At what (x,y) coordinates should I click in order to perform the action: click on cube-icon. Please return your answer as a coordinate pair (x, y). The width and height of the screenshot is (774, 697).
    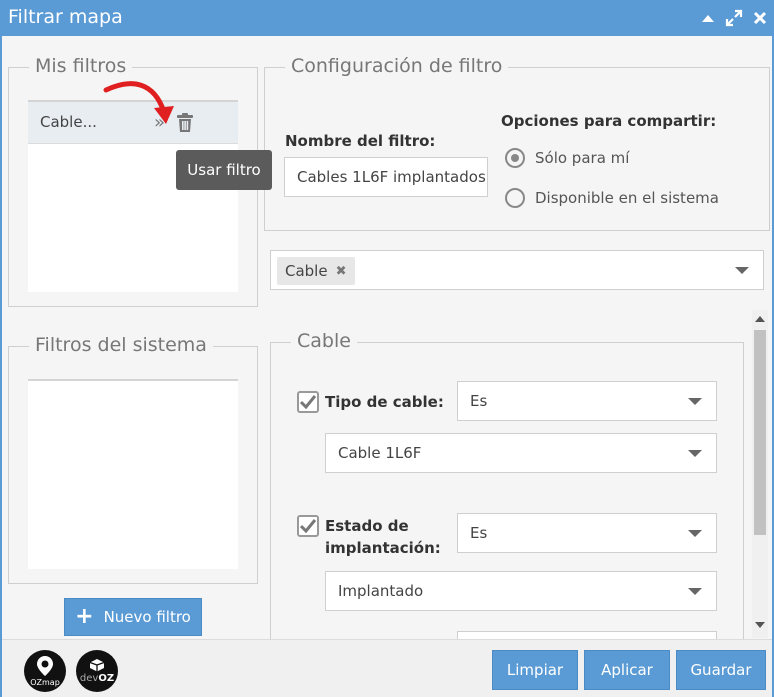
    Looking at the image, I should click on (97, 665).